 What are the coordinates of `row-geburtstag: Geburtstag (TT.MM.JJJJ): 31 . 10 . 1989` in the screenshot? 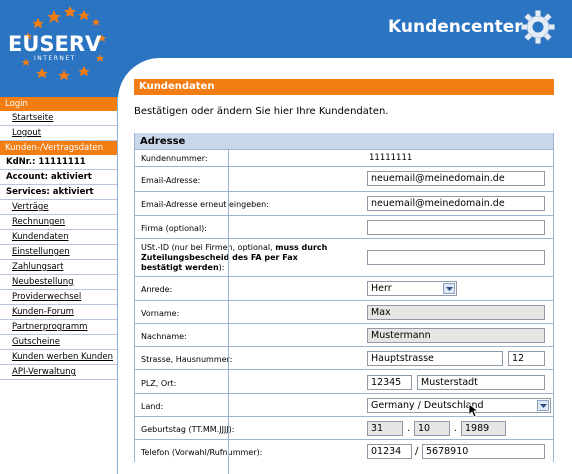 It's located at (344, 428).